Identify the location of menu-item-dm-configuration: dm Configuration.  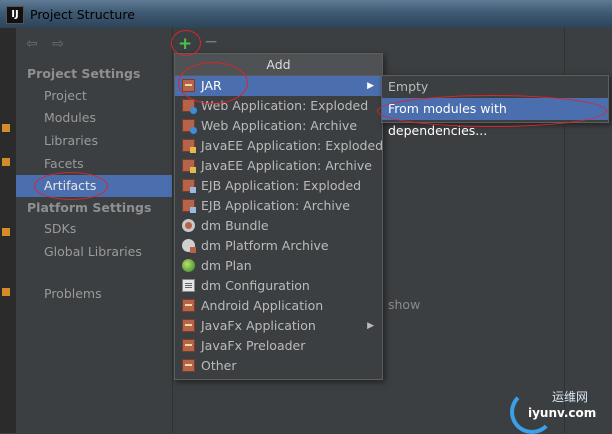
(278, 286).